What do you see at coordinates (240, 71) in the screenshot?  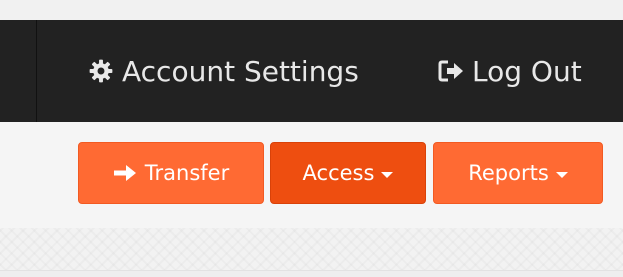 I see `account-settings-label: Account Settings` at bounding box center [240, 71].